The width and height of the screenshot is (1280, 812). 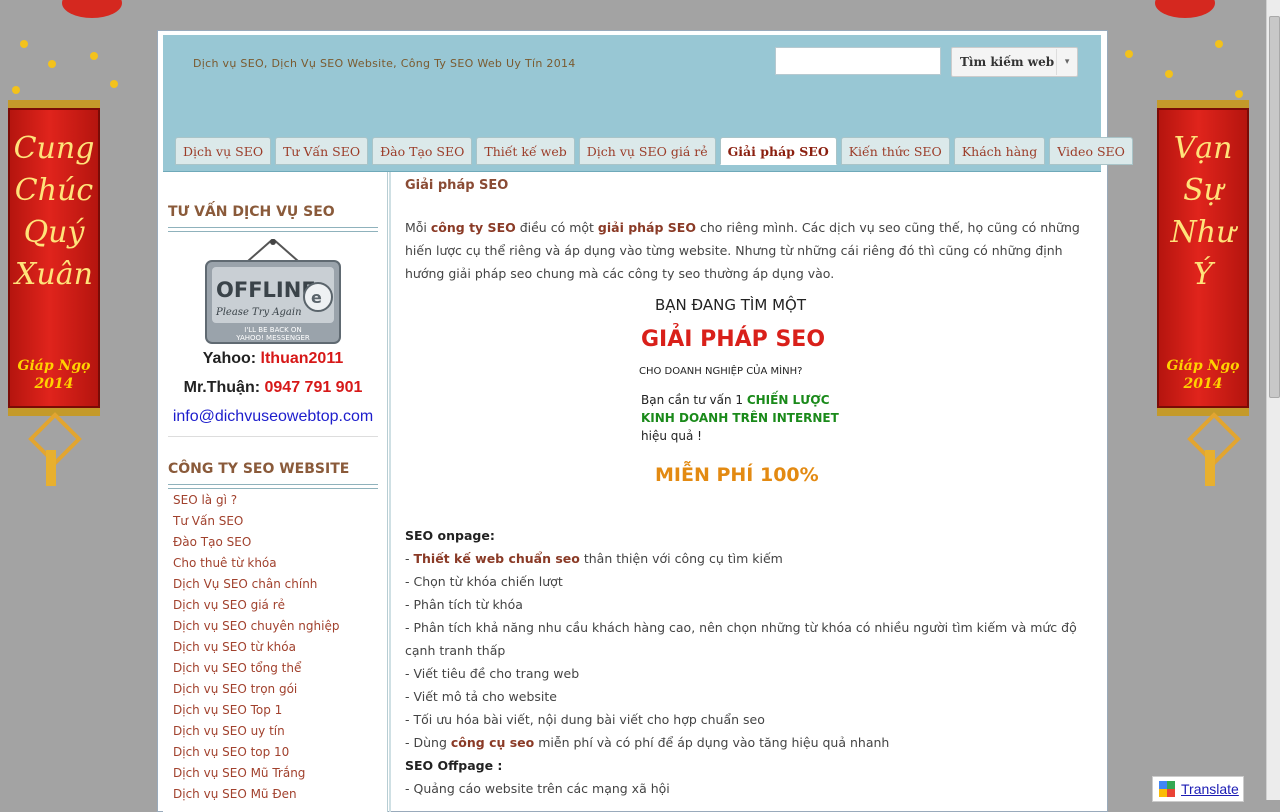 What do you see at coordinates (1273, 400) in the screenshot?
I see `page-scrollbar` at bounding box center [1273, 400].